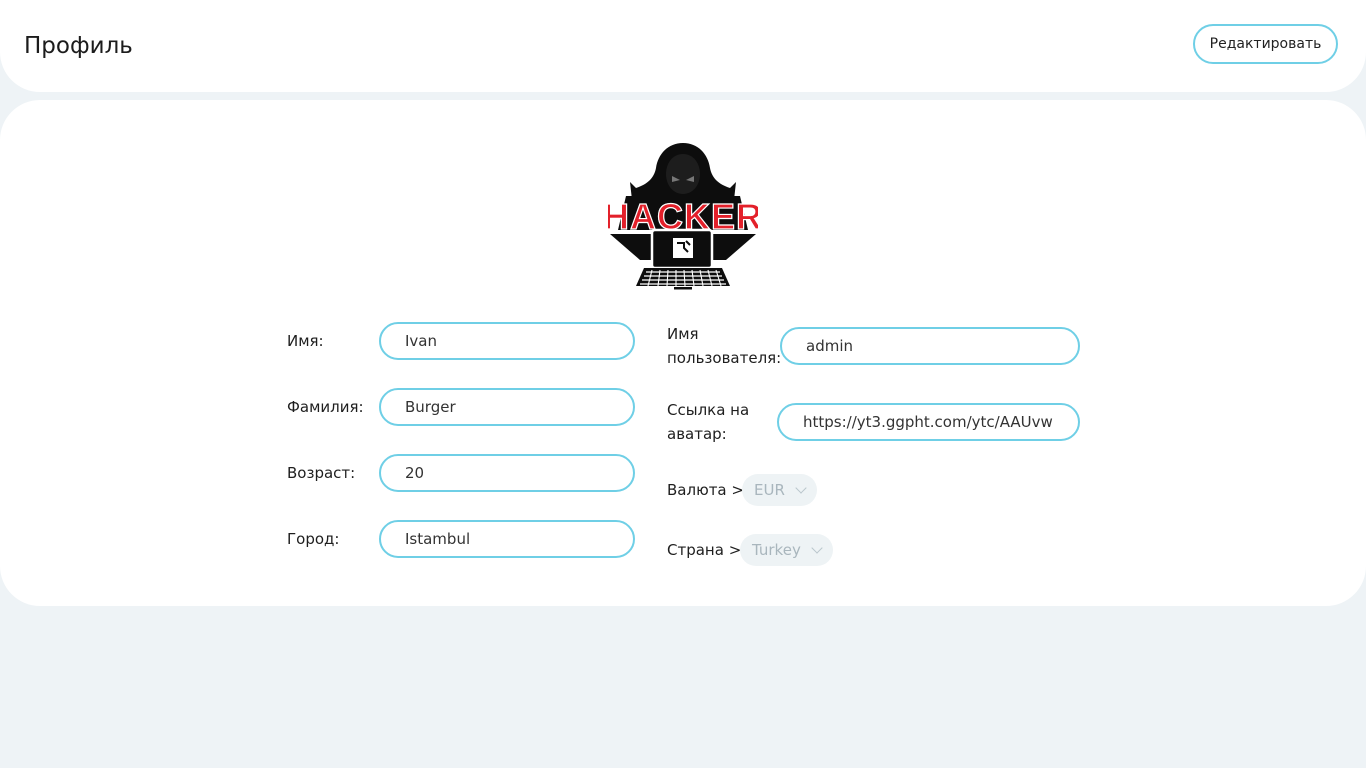  Describe the element at coordinates (507, 407) in the screenshot. I see `last-name-input` at that location.